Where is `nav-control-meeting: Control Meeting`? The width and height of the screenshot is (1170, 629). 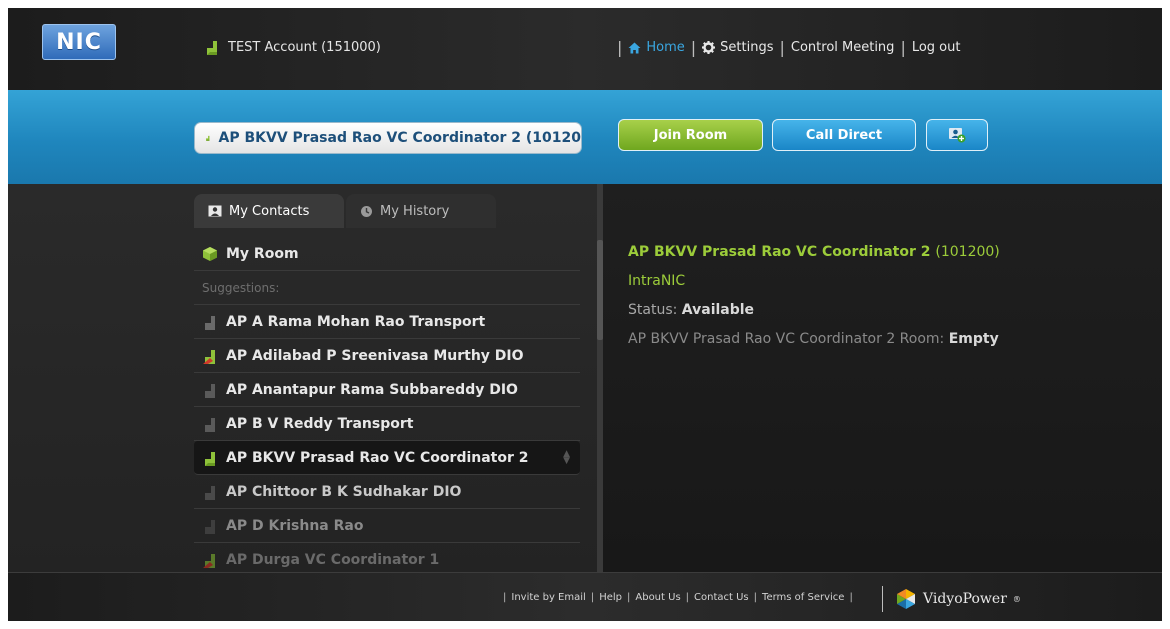
nav-control-meeting: Control Meeting is located at coordinates (843, 47).